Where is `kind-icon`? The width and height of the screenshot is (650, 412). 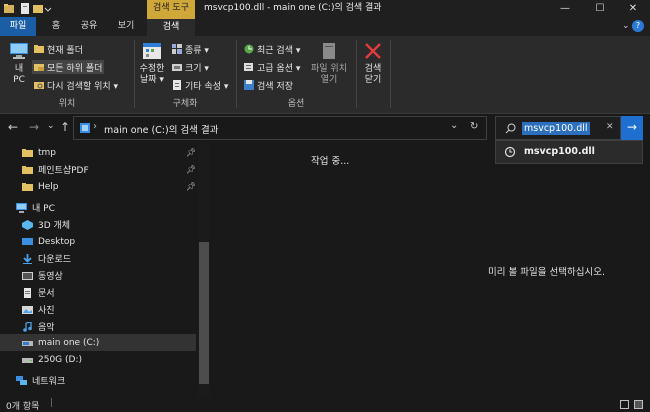
kind-icon is located at coordinates (177, 49).